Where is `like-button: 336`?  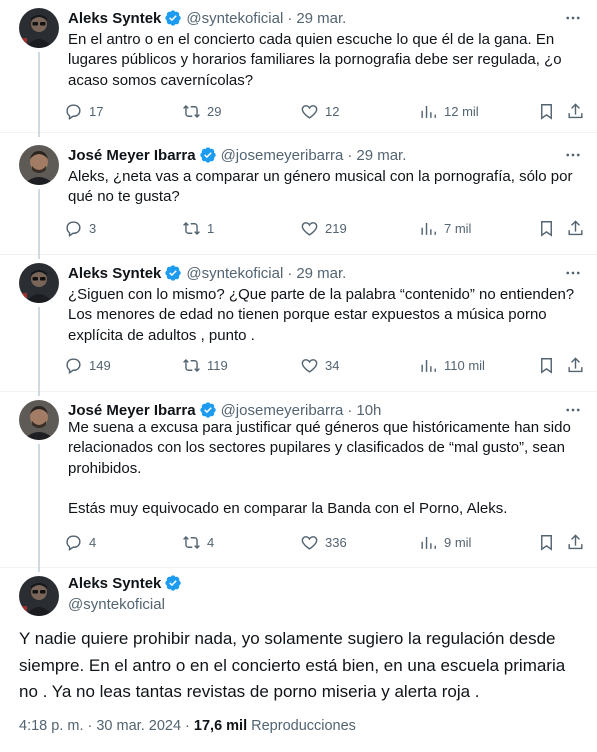
like-button: 336 is located at coordinates (323, 542).